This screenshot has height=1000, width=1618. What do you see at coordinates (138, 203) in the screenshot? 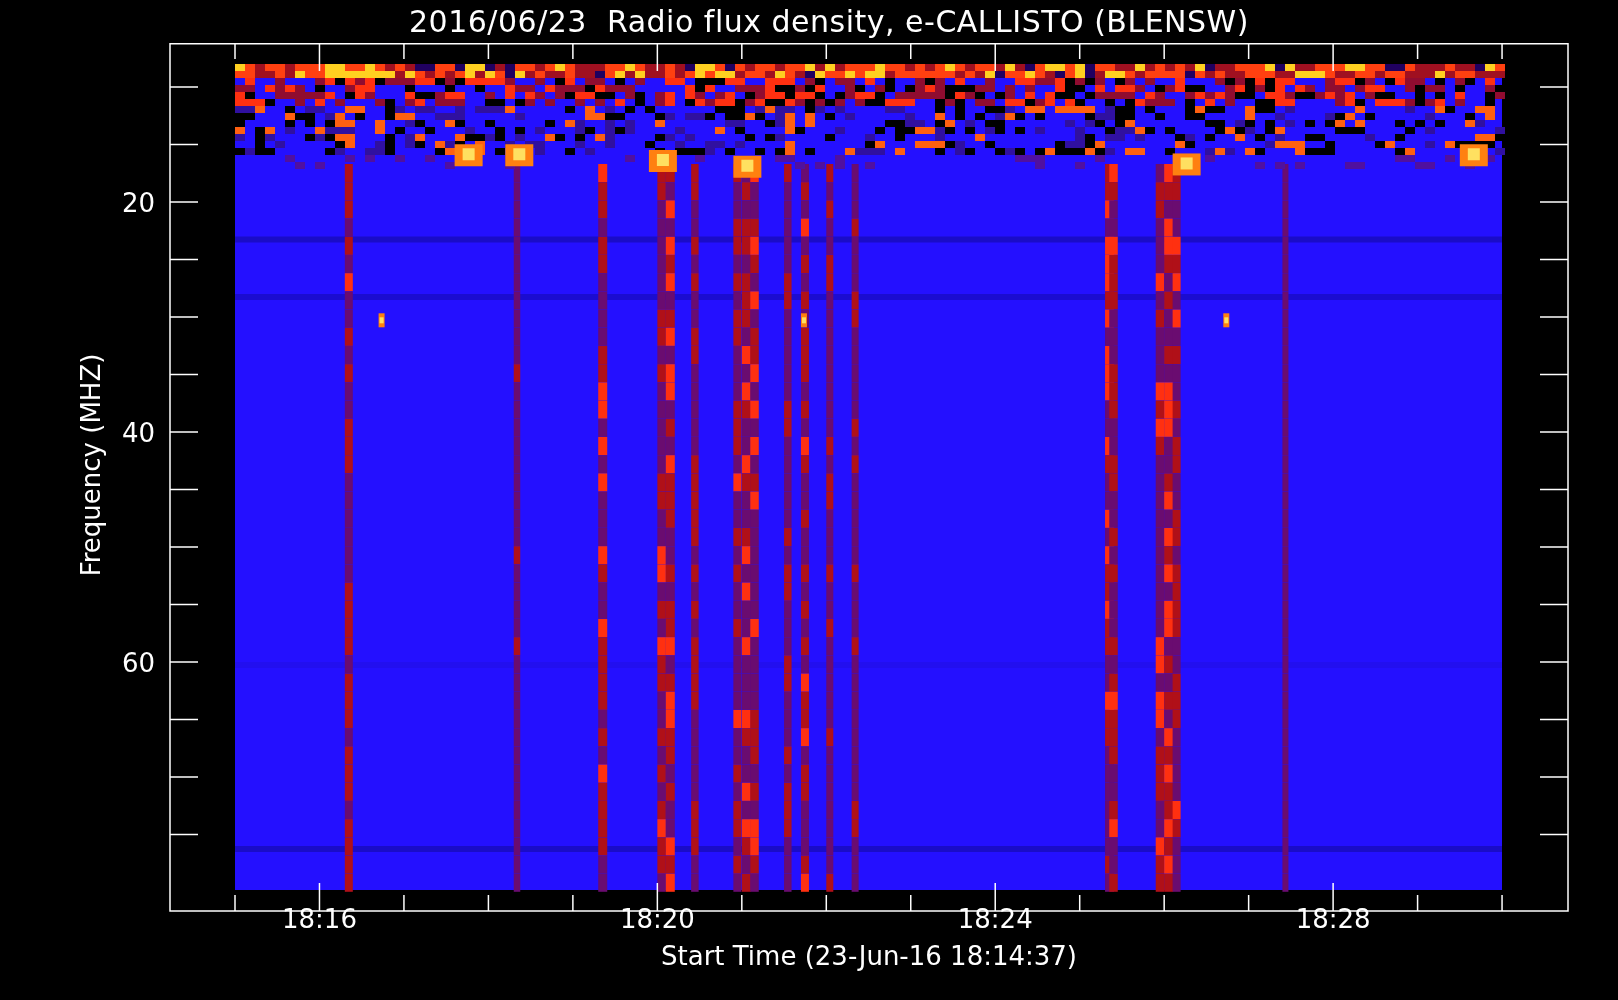
I see `y-tick-label: 20` at bounding box center [138, 203].